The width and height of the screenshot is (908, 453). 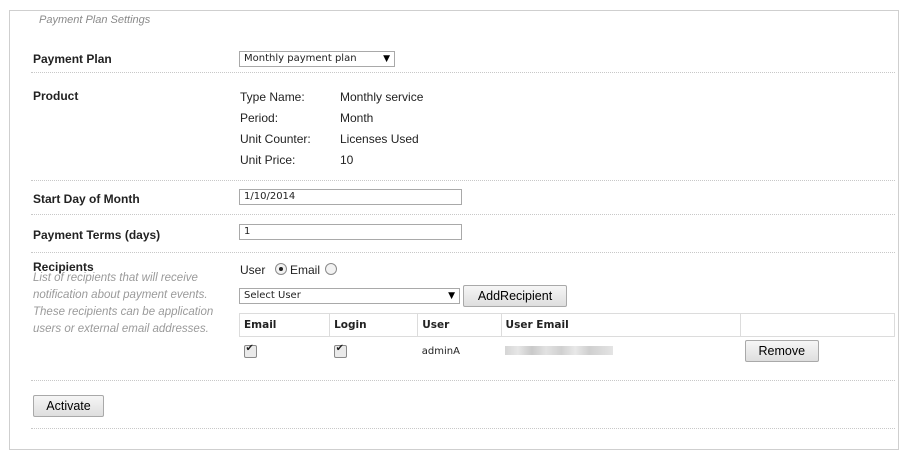 I want to click on start-day-row: Start Day of Month 1/10/2014, so click(x=463, y=197).